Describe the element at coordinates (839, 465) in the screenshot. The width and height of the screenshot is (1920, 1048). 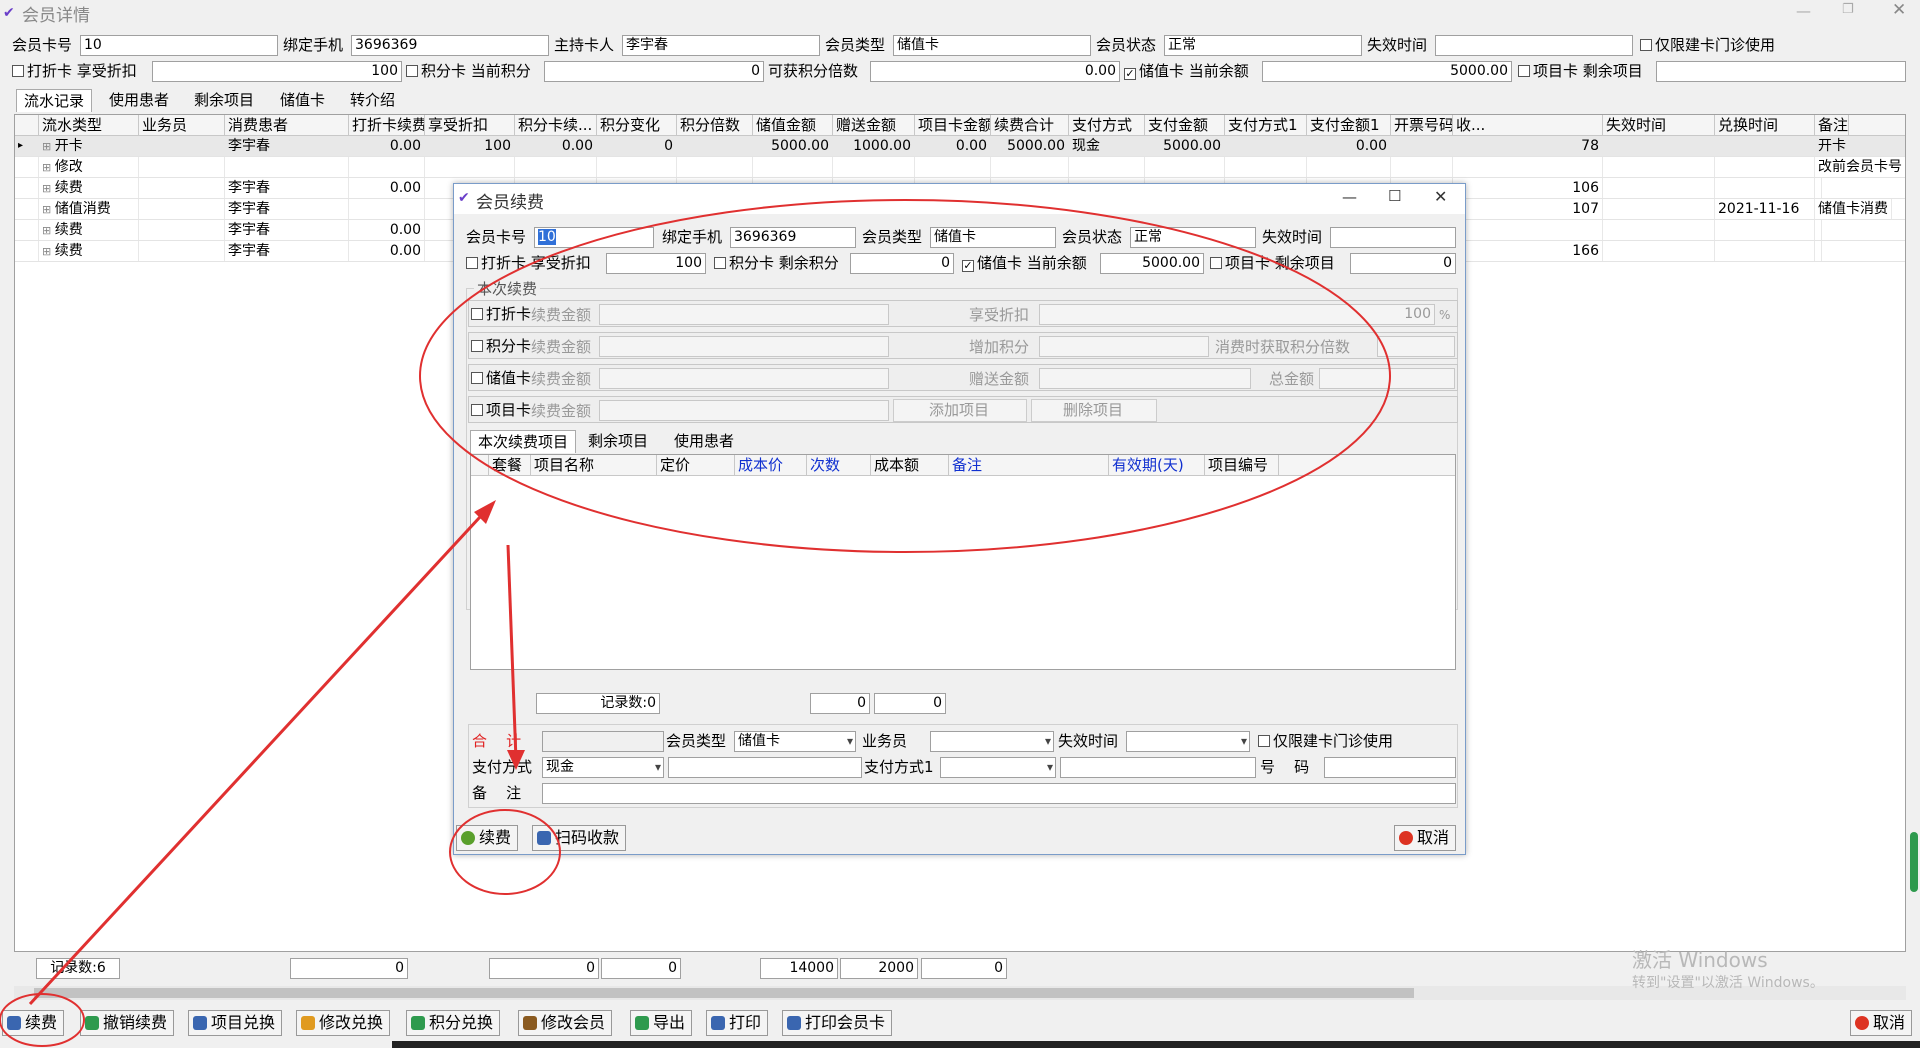
I see `item-column-header: 次数` at that location.